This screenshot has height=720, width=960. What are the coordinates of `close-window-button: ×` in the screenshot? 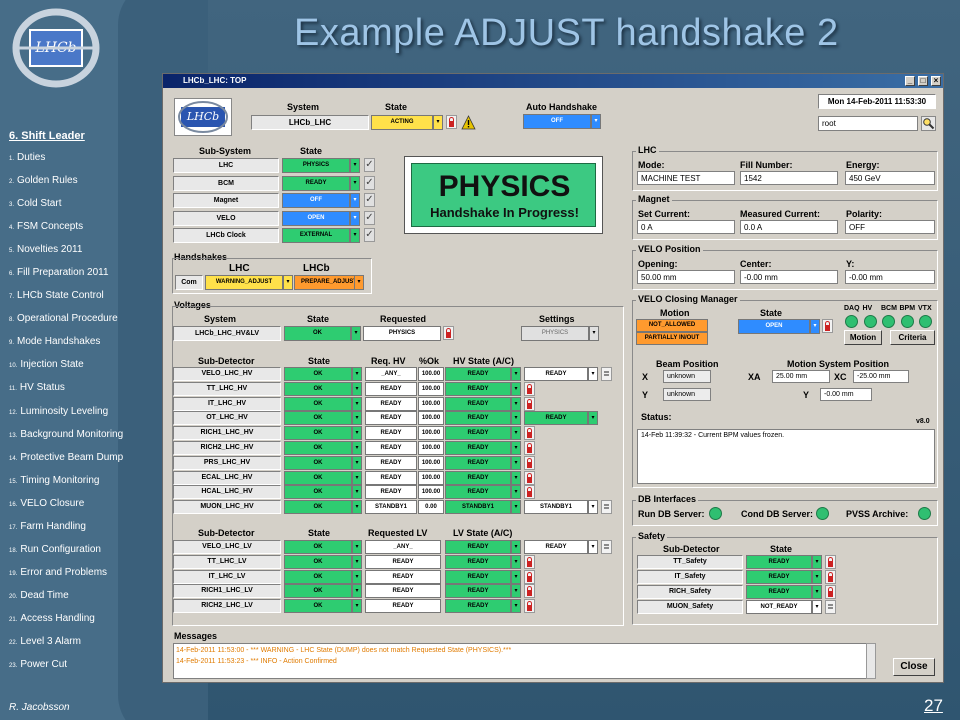 It's located at (936, 81).